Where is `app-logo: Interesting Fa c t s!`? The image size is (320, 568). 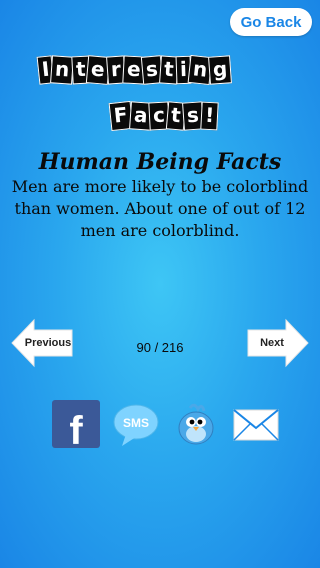 app-logo: Interesting Fa c t s! is located at coordinates (160, 95).